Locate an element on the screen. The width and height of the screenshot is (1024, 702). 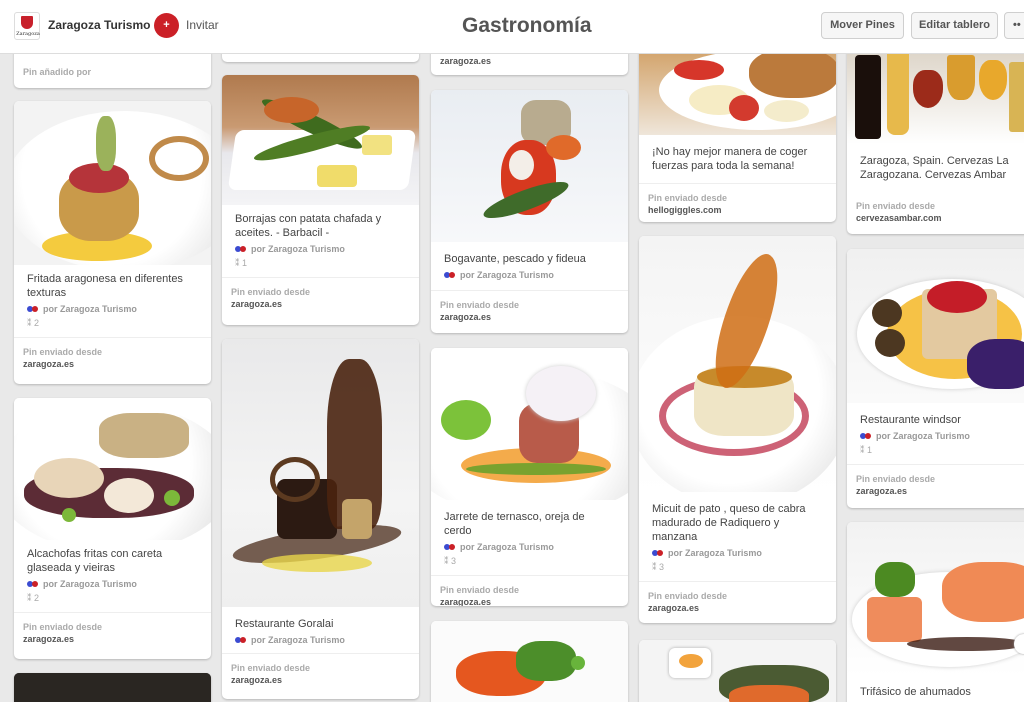
owner-avatar: Zaragoza is located at coordinates (27, 26).